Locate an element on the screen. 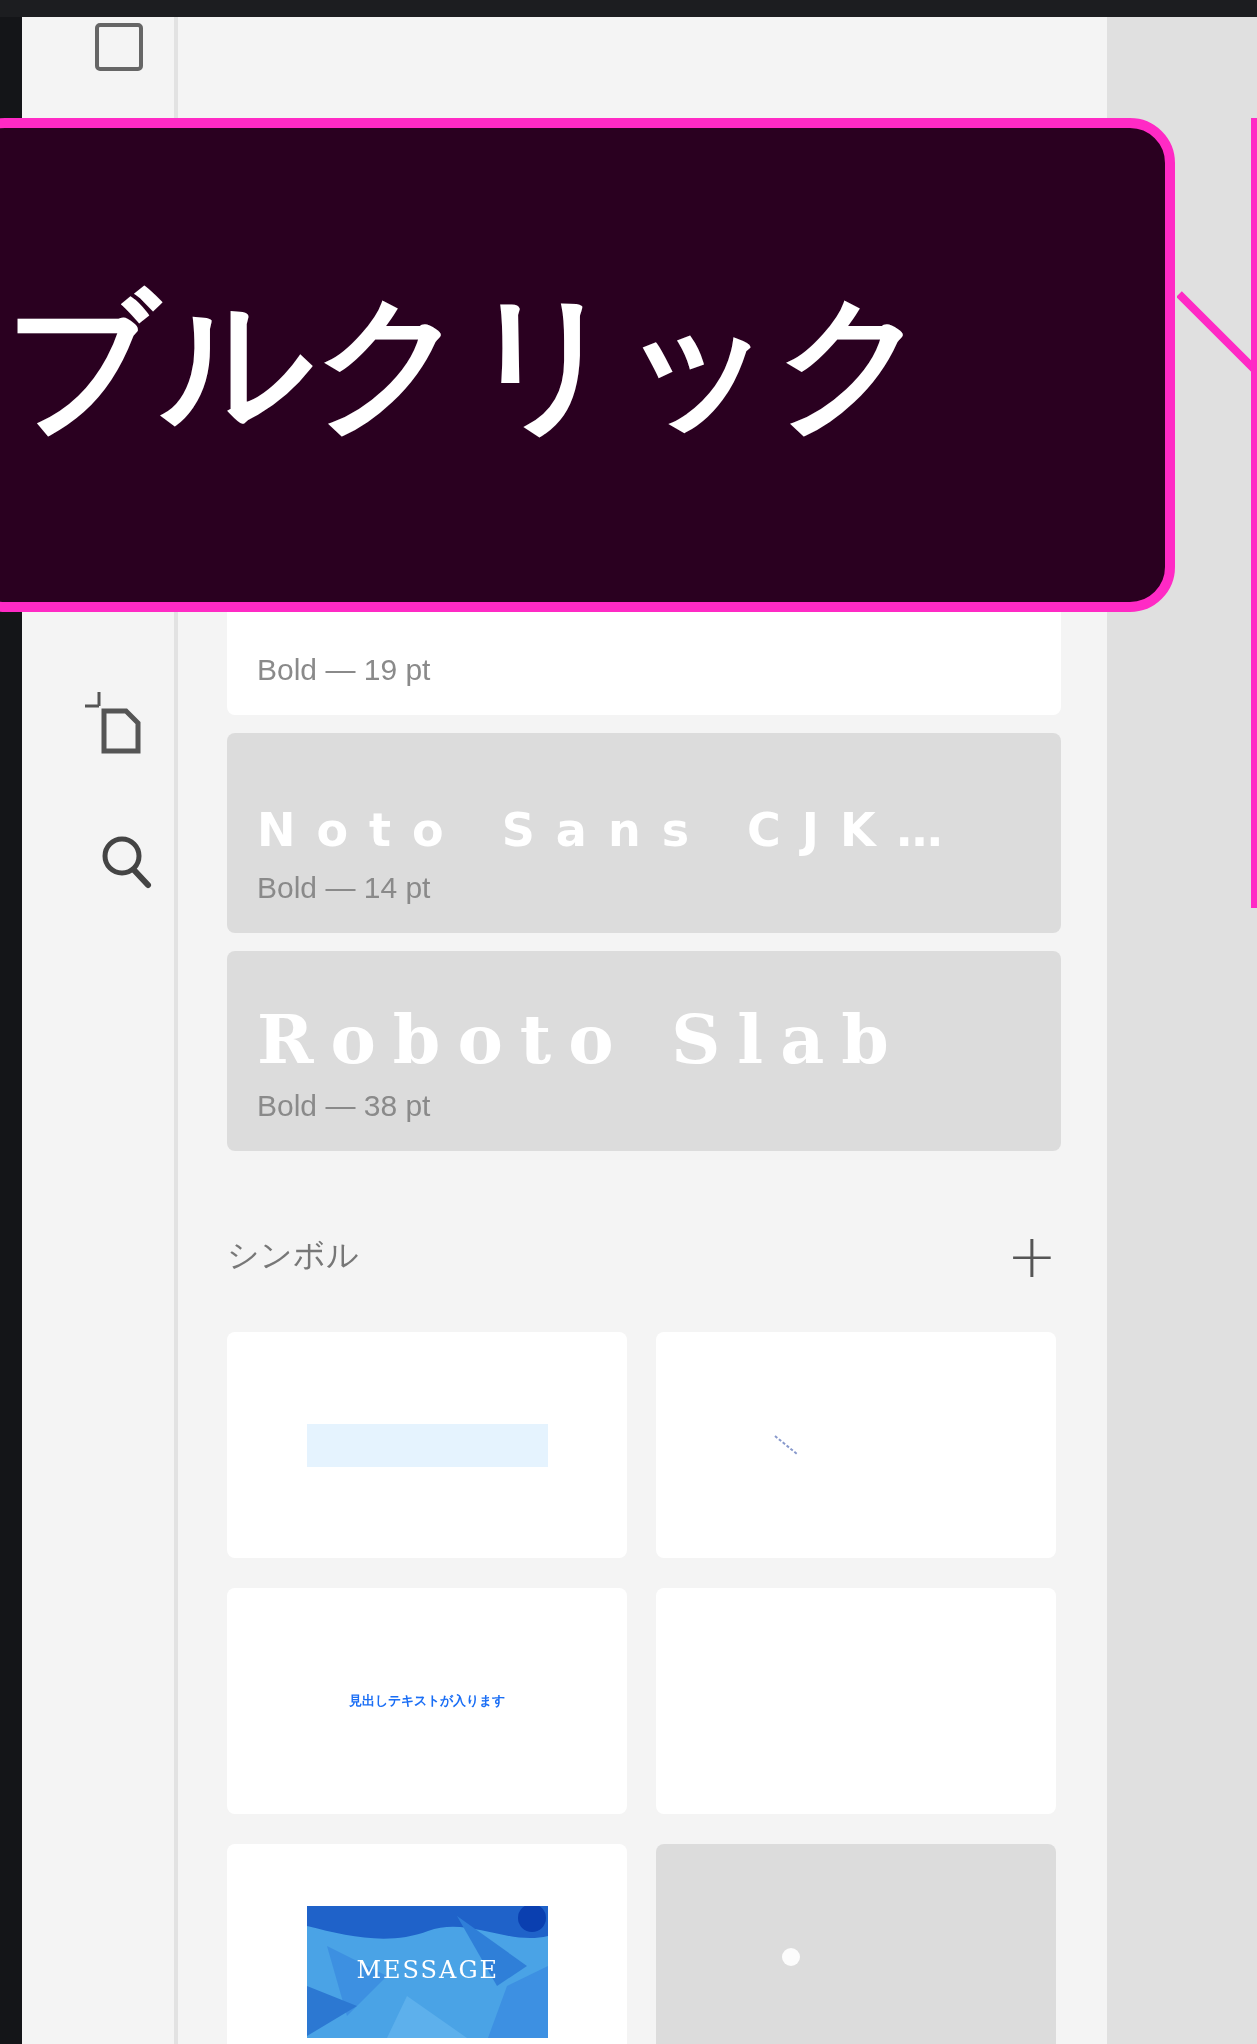  circle-icon is located at coordinates (791, 1957).